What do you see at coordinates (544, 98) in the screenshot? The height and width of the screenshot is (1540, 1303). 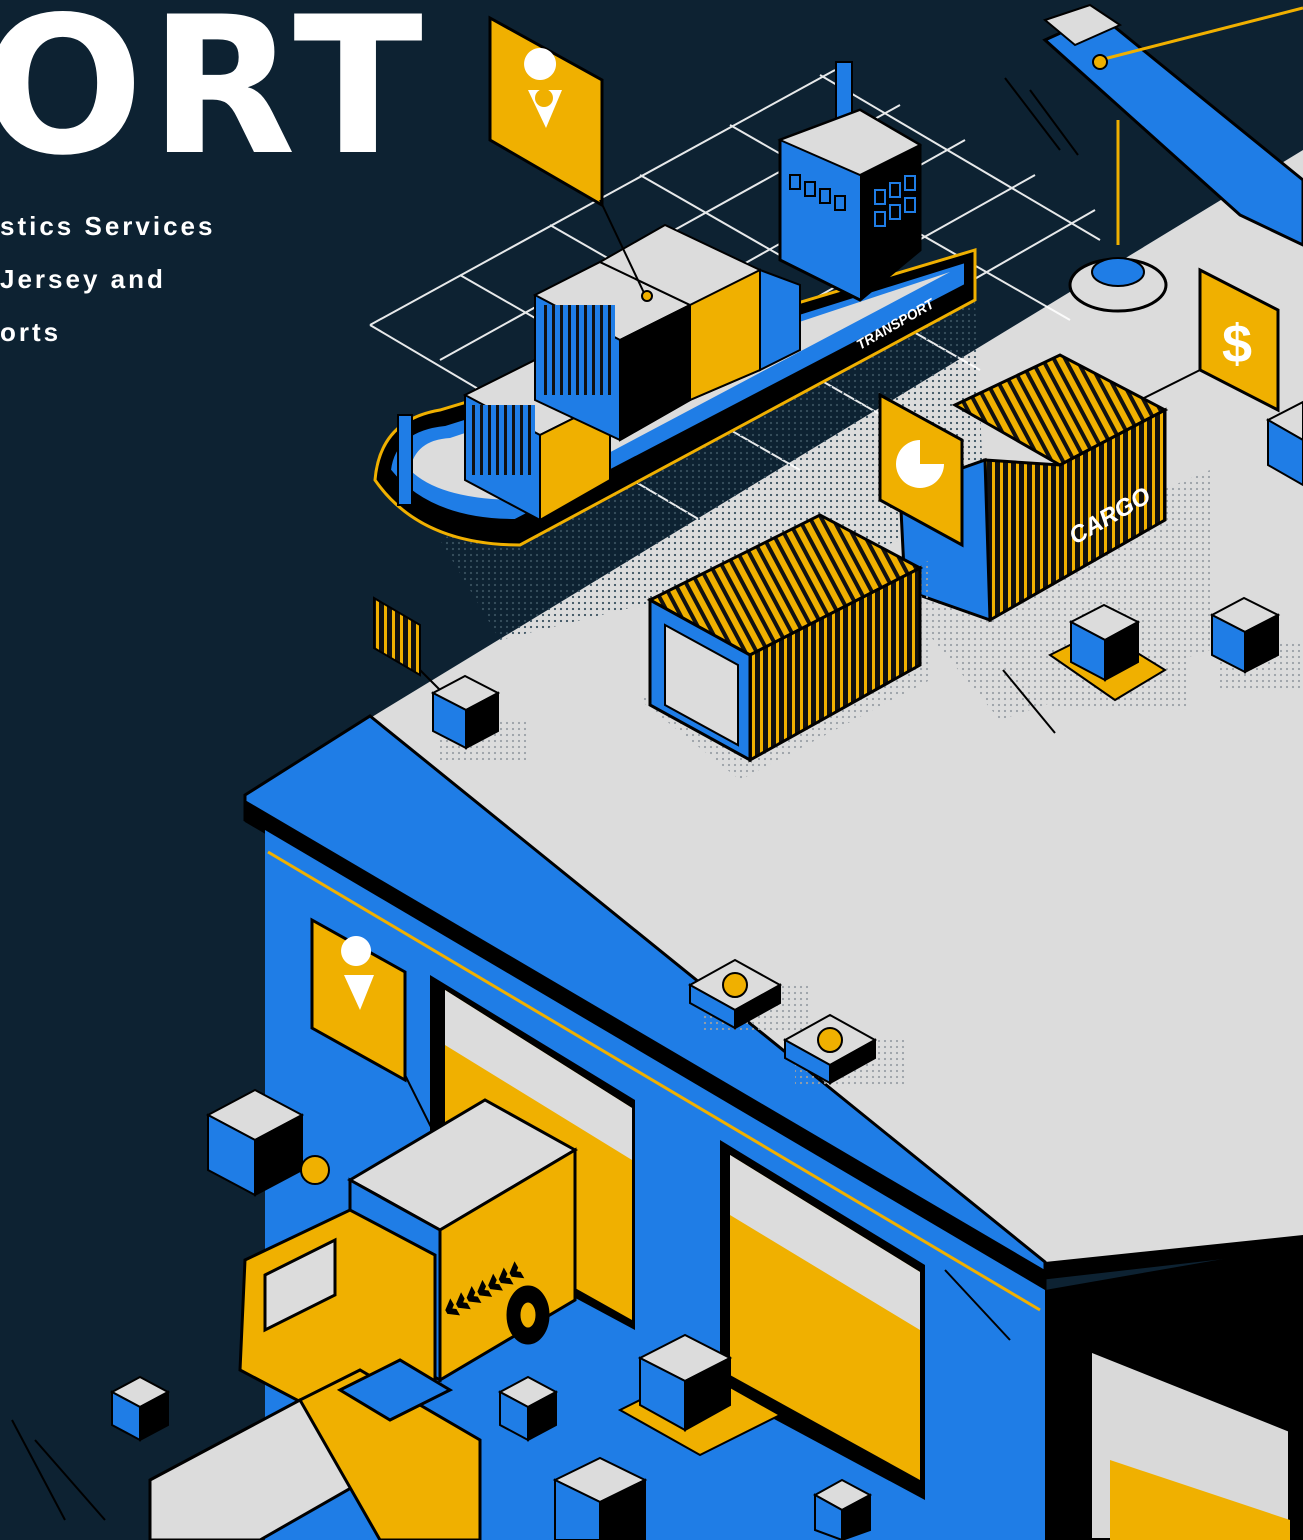 I see `location-pin-icon` at bounding box center [544, 98].